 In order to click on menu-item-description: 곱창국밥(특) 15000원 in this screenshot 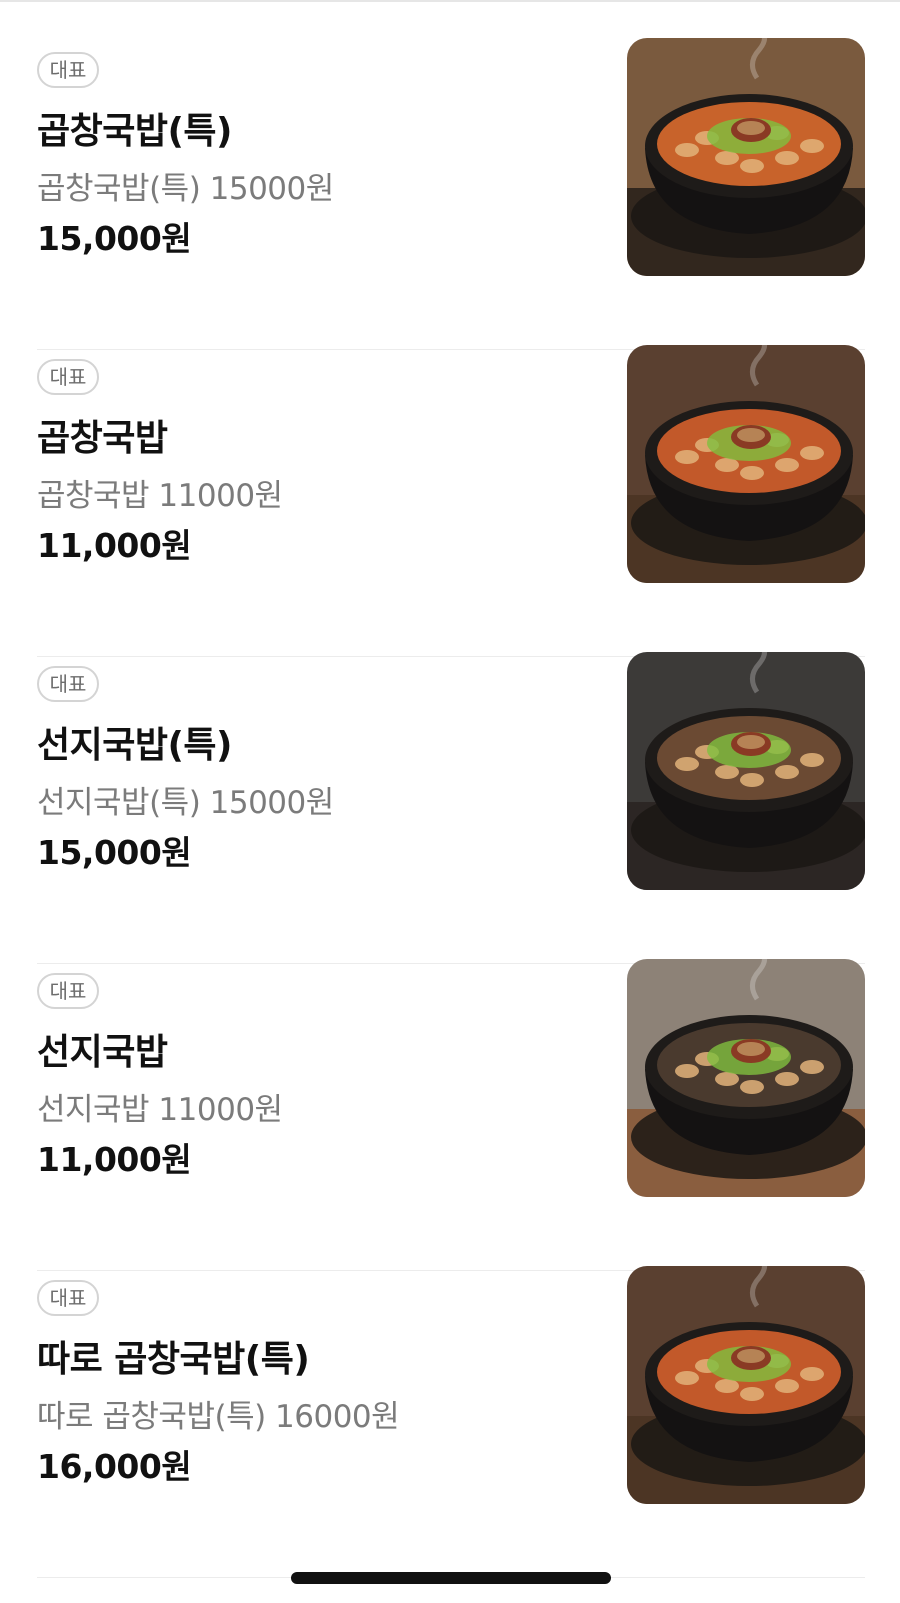, I will do `click(185, 189)`.